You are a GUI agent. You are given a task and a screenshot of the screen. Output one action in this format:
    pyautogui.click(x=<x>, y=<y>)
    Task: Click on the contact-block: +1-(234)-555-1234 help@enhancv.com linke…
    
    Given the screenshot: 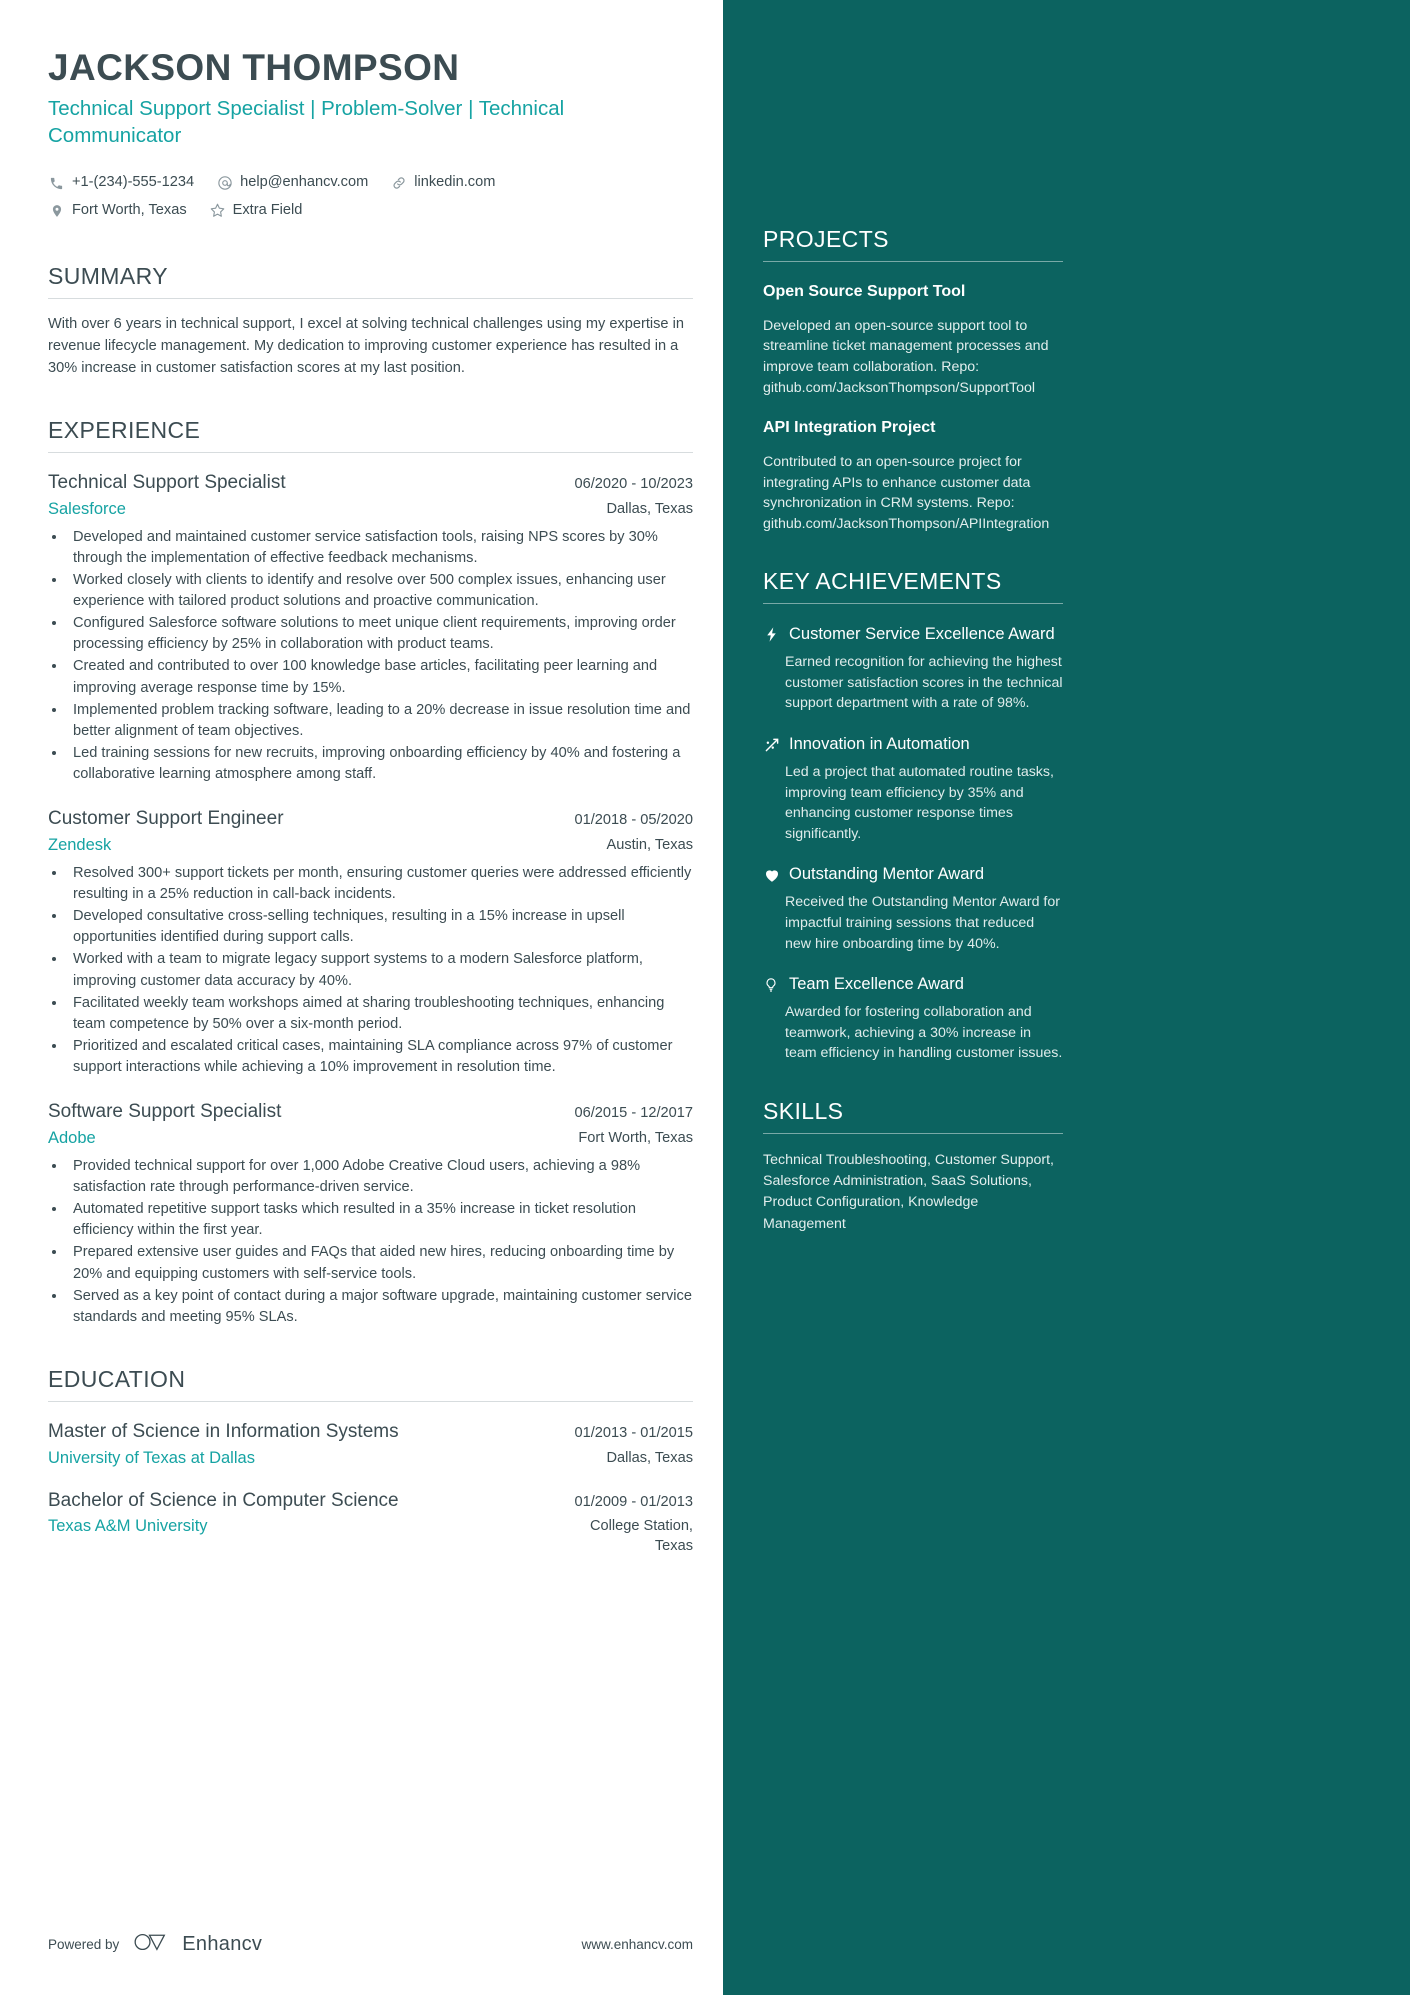 What is the action you would take?
    pyautogui.click(x=370, y=196)
    